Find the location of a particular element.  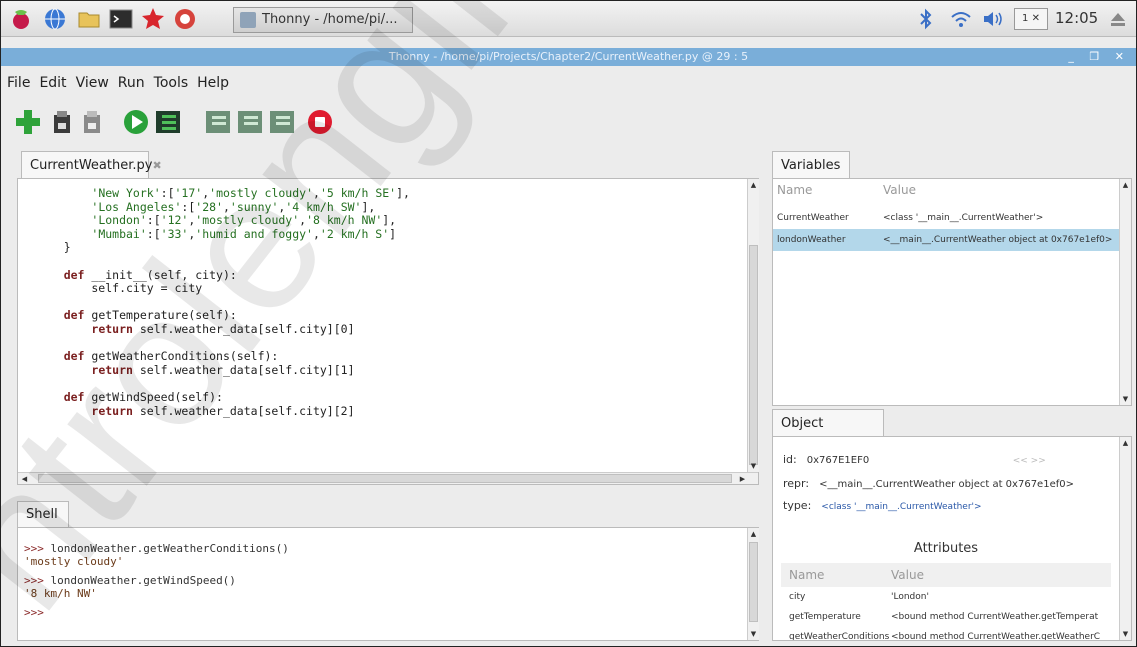

terminal-icon is located at coordinates (121, 19).